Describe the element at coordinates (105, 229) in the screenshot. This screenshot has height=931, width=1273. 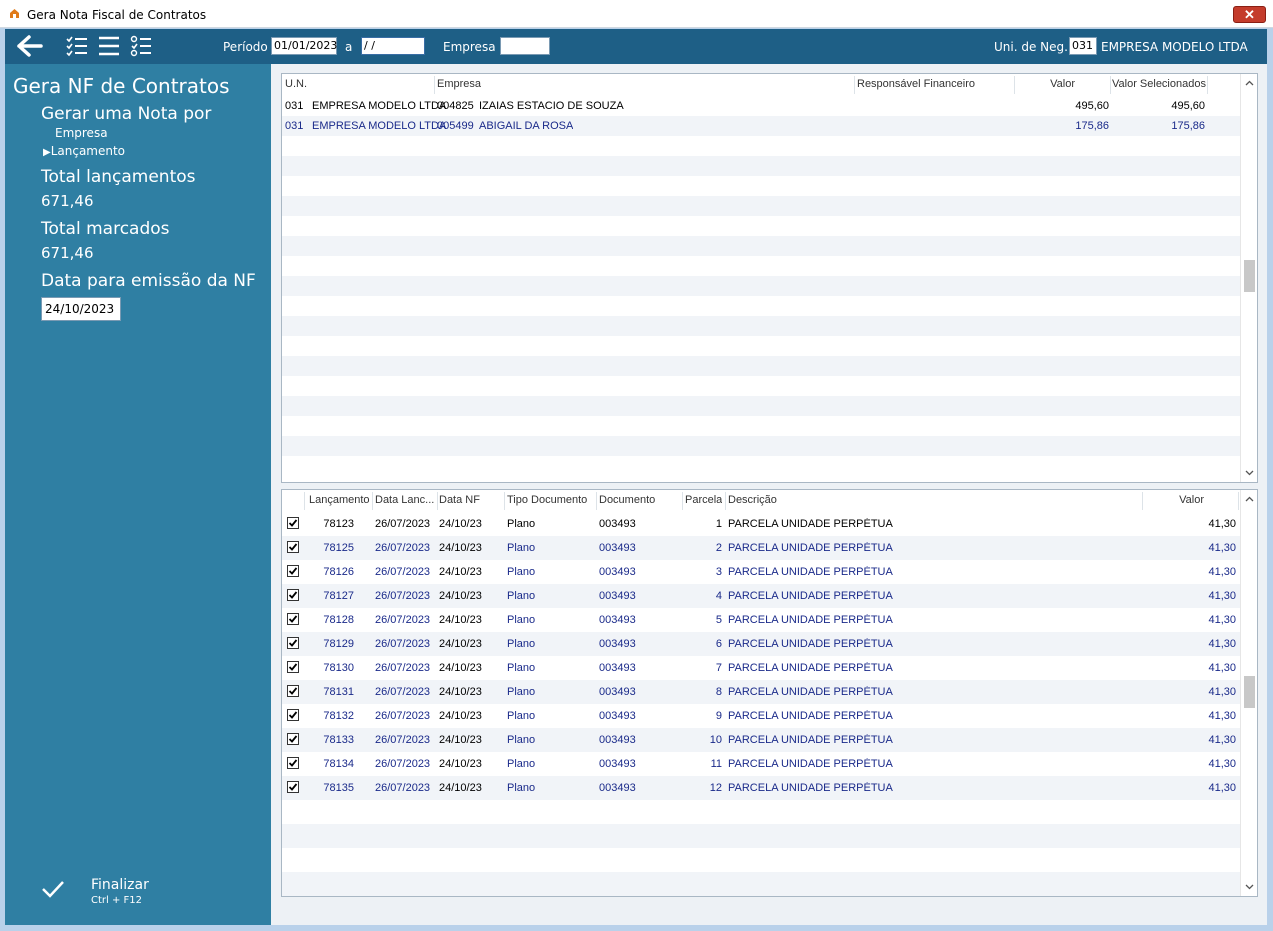
I see `total-marcados-label: Total marcados` at that location.